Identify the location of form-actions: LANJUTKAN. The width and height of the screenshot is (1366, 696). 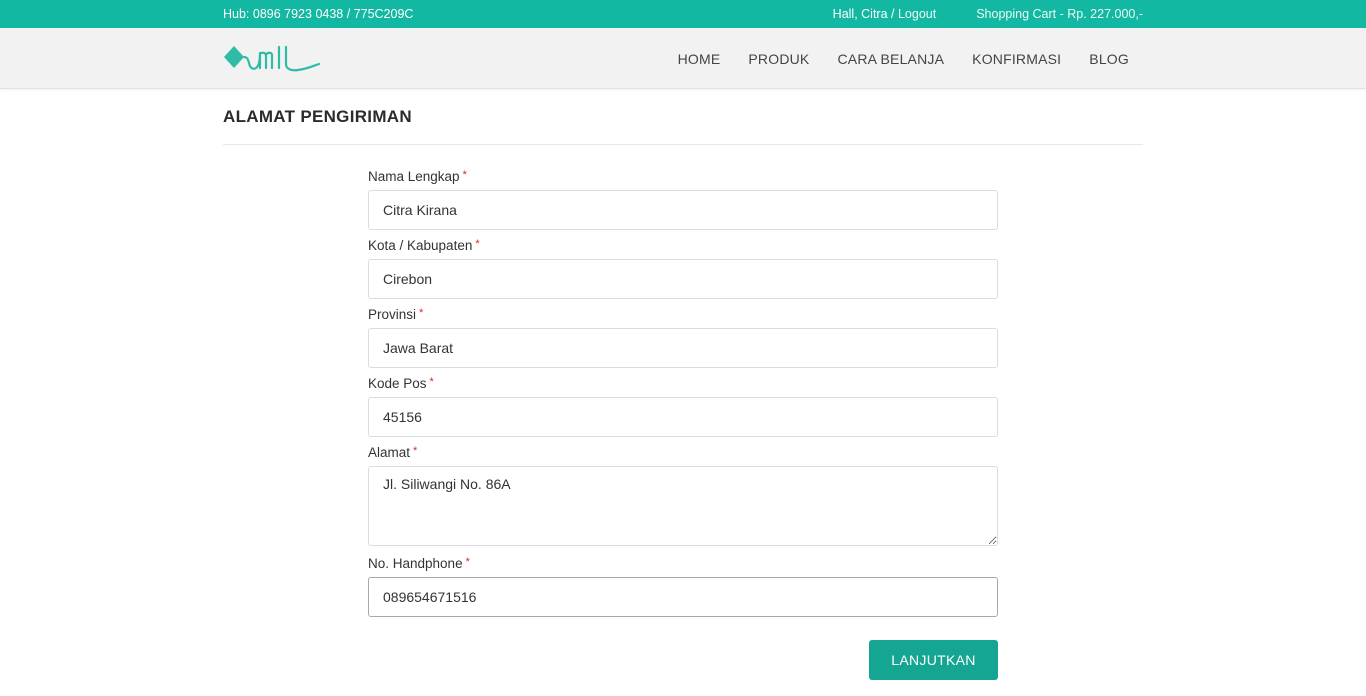
(683, 651).